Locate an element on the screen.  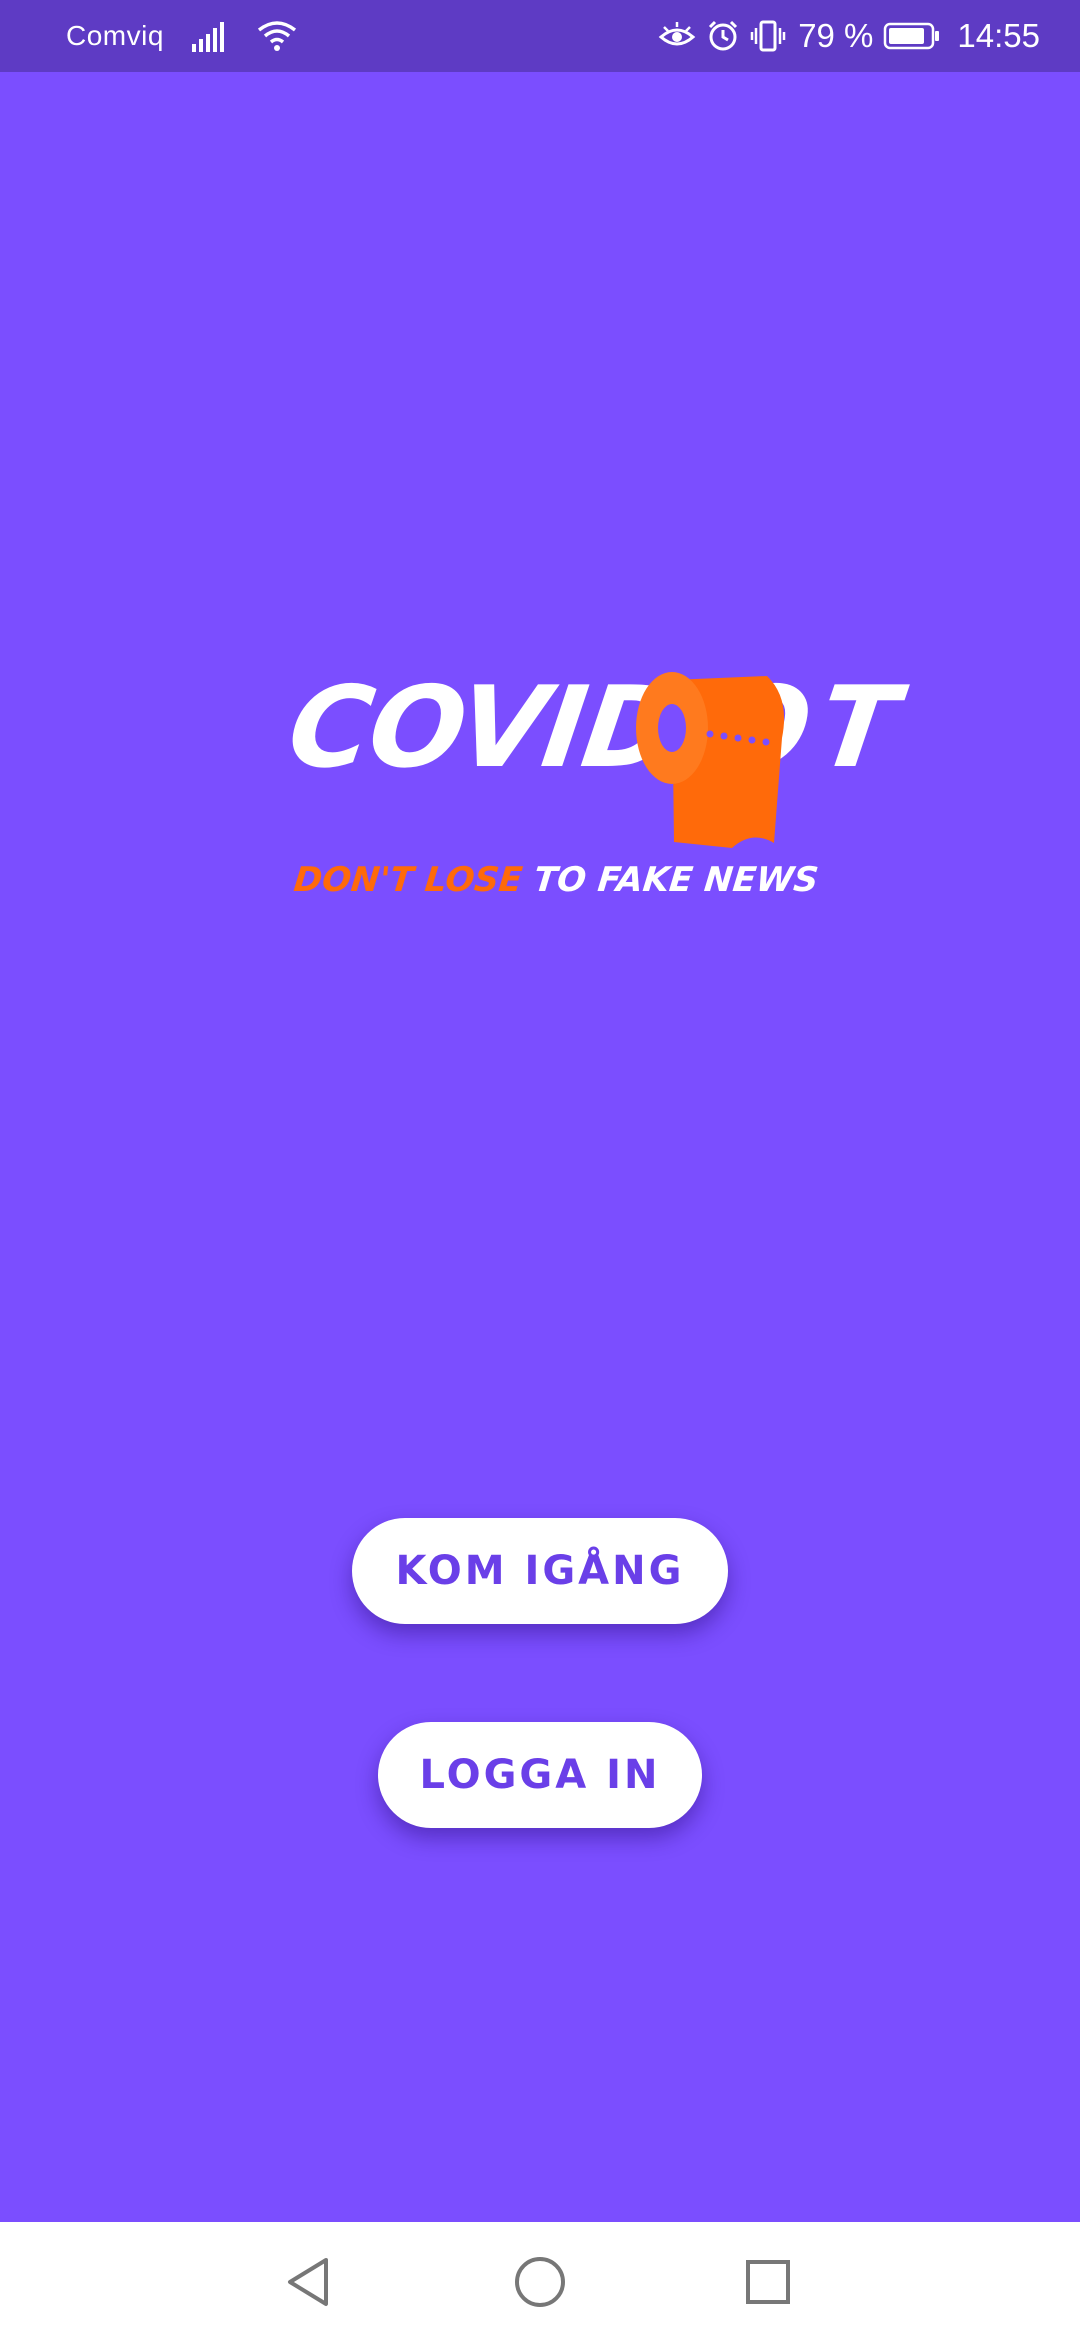
clock: 14:55 is located at coordinates (998, 35).